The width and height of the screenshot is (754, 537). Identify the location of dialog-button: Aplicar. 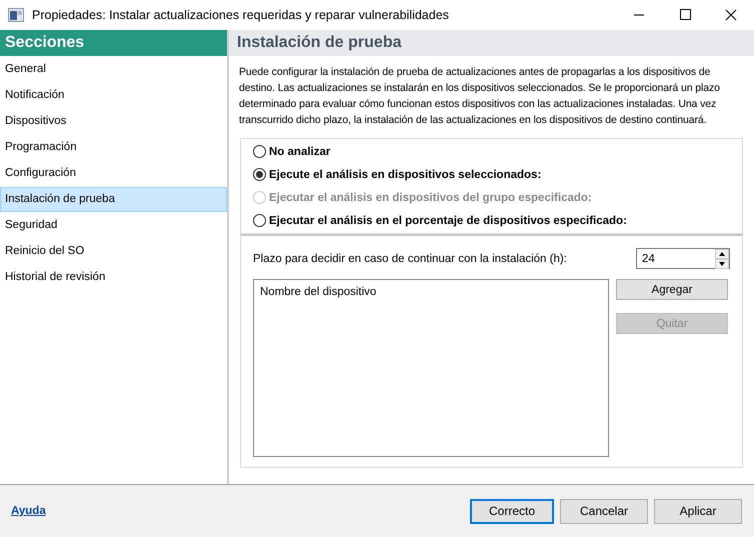
(698, 511).